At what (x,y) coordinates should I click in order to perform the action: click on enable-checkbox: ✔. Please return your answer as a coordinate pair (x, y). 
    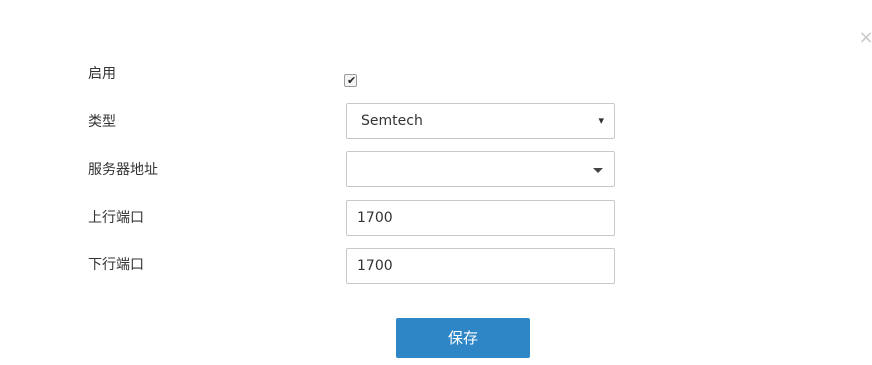
    Looking at the image, I should click on (350, 80).